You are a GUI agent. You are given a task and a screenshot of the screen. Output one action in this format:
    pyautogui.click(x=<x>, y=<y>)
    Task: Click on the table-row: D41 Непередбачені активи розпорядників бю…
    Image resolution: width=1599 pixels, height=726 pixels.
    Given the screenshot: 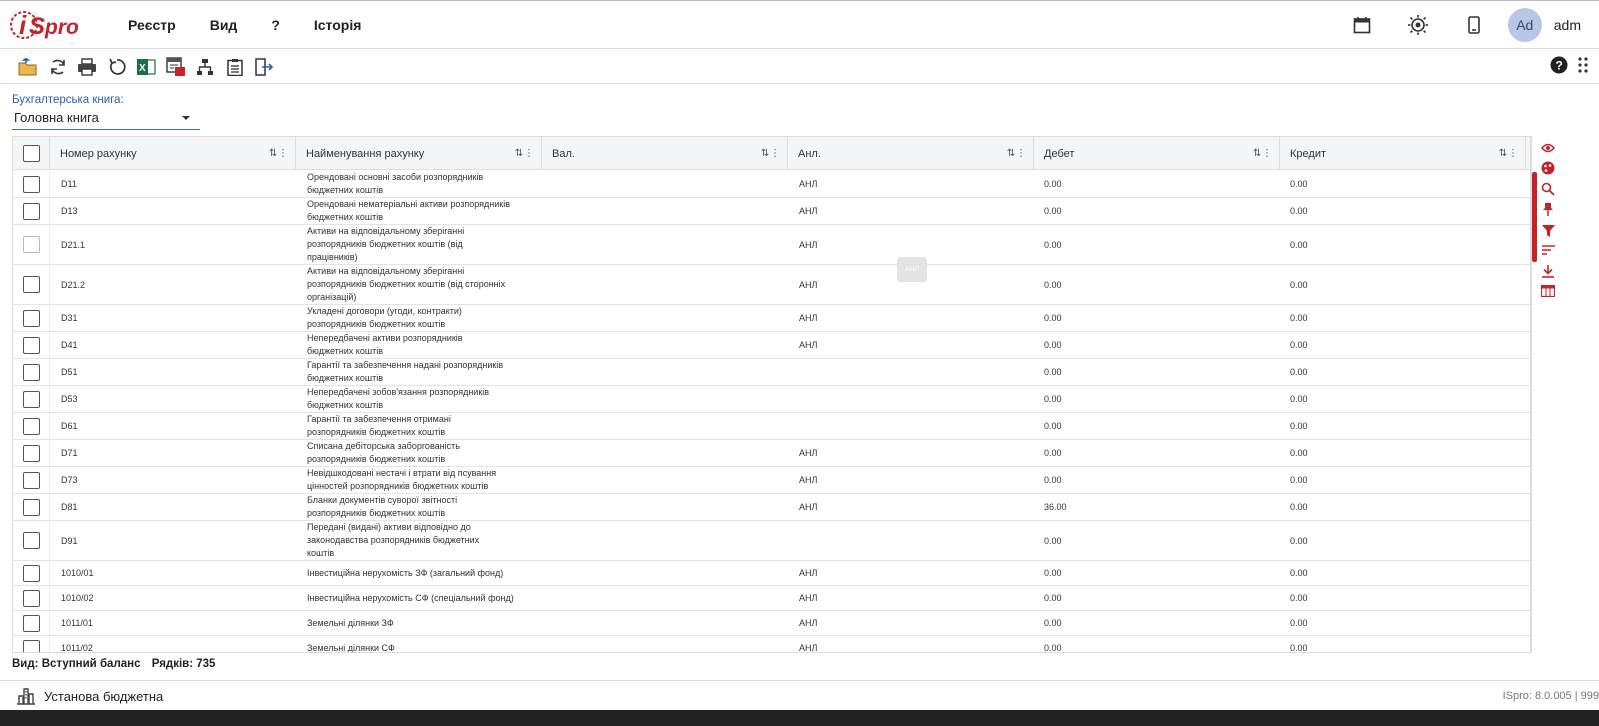 What is the action you would take?
    pyautogui.click(x=771, y=345)
    